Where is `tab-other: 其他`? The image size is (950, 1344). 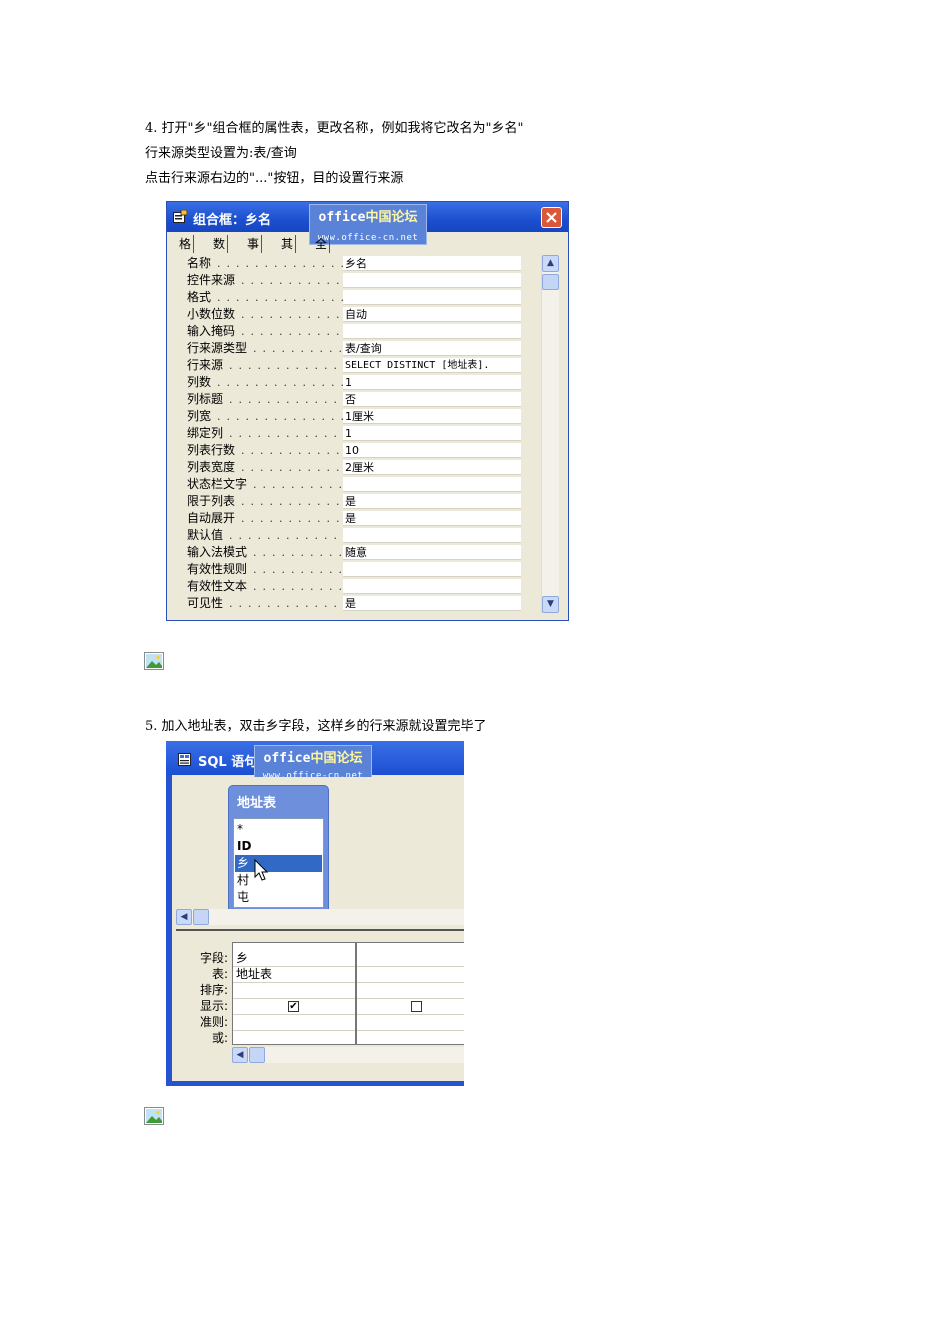 tab-other: 其他 is located at coordinates (288, 252).